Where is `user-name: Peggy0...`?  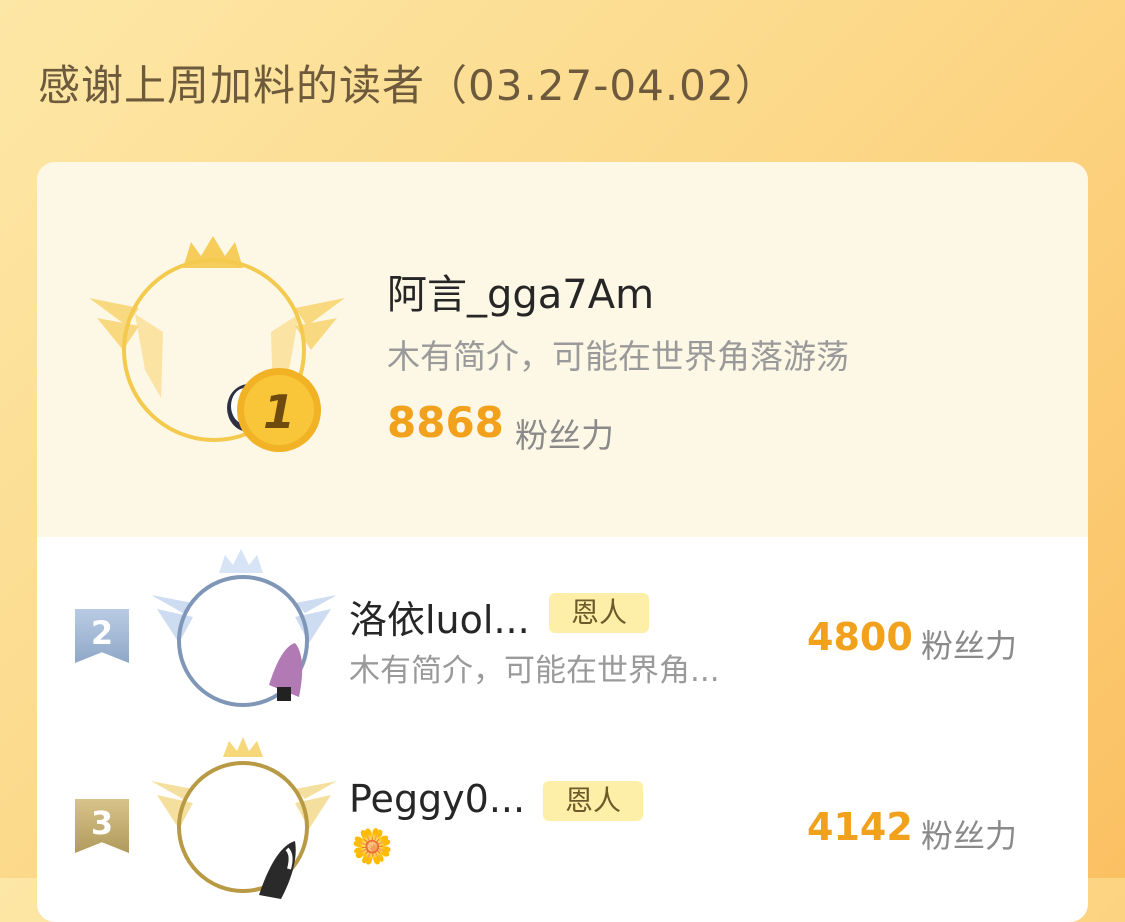 user-name: Peggy0... is located at coordinates (437, 799).